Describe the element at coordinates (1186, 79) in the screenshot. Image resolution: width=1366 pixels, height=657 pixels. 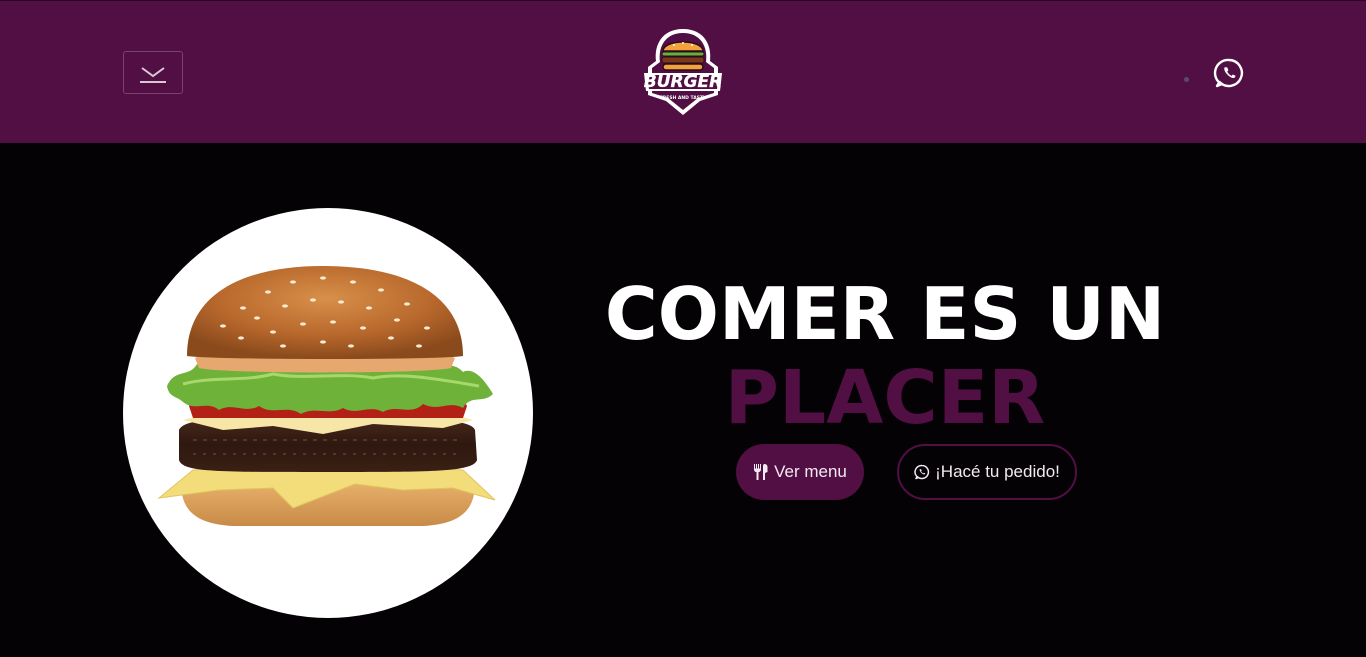
I see `header-indicator-dot` at that location.